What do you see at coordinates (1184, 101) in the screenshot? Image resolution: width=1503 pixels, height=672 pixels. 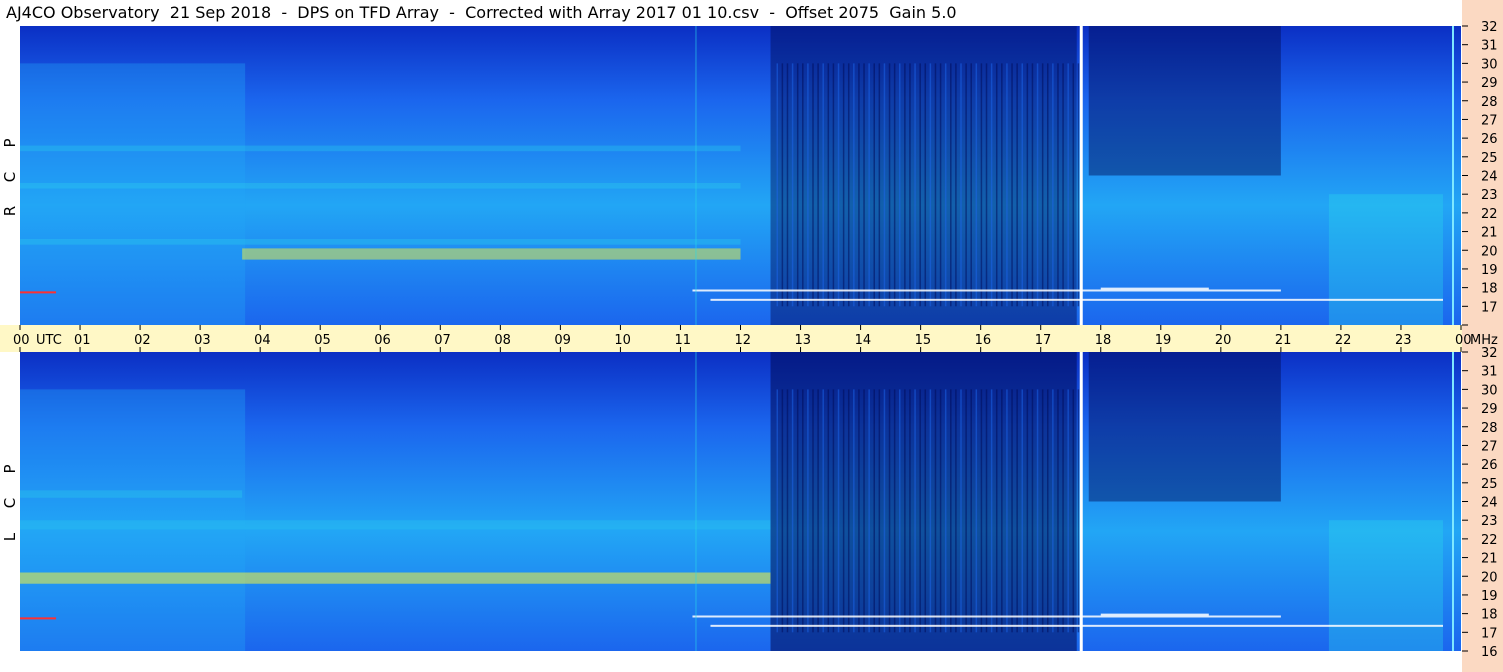 I see `evening-absorption` at bounding box center [1184, 101].